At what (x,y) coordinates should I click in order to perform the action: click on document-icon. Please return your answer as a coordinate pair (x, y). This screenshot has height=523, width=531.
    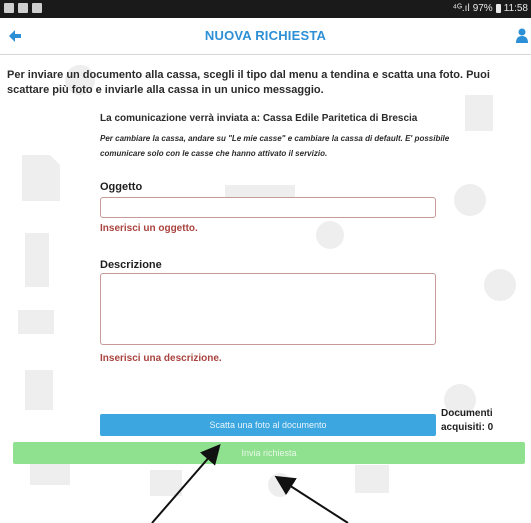
    Looking at the image, I should click on (41, 178).